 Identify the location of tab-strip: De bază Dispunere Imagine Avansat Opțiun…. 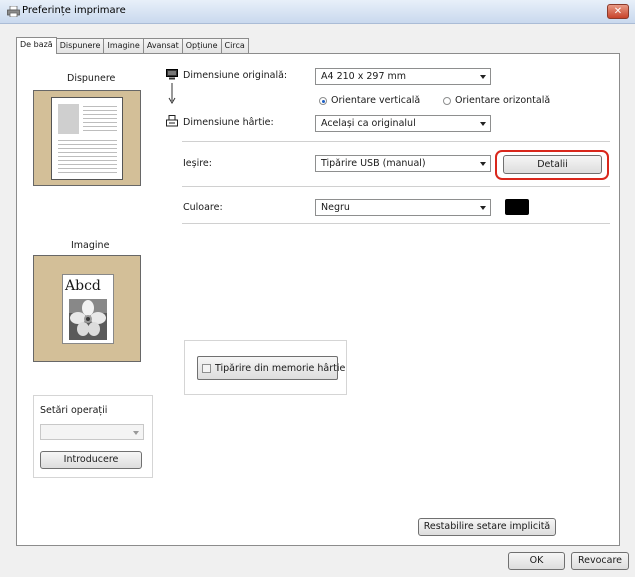
(132, 45).